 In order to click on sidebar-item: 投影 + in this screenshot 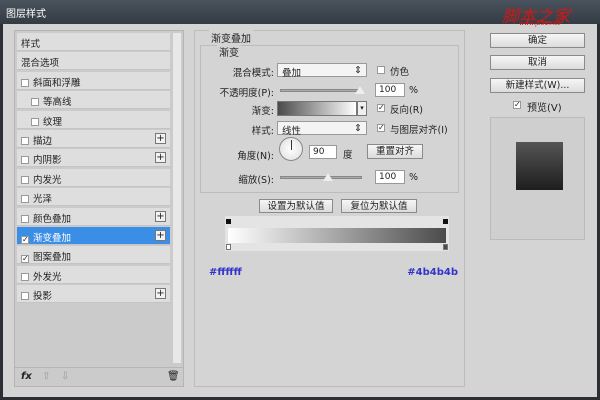, I will do `click(93, 294)`.